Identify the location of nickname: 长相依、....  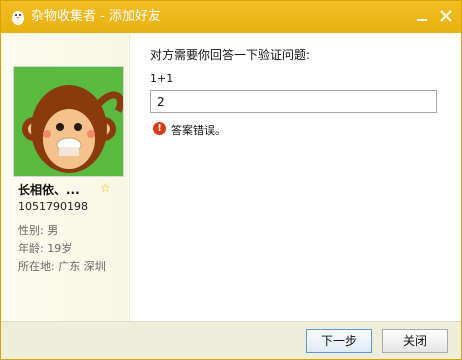
(49, 190).